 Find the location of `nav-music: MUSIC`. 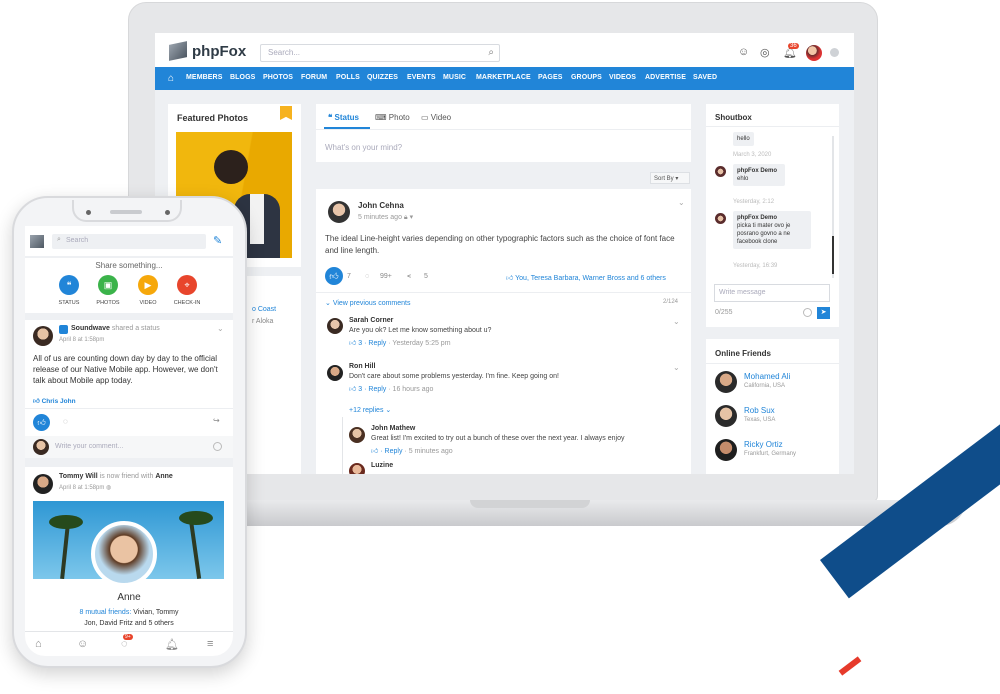

nav-music: MUSIC is located at coordinates (454, 77).